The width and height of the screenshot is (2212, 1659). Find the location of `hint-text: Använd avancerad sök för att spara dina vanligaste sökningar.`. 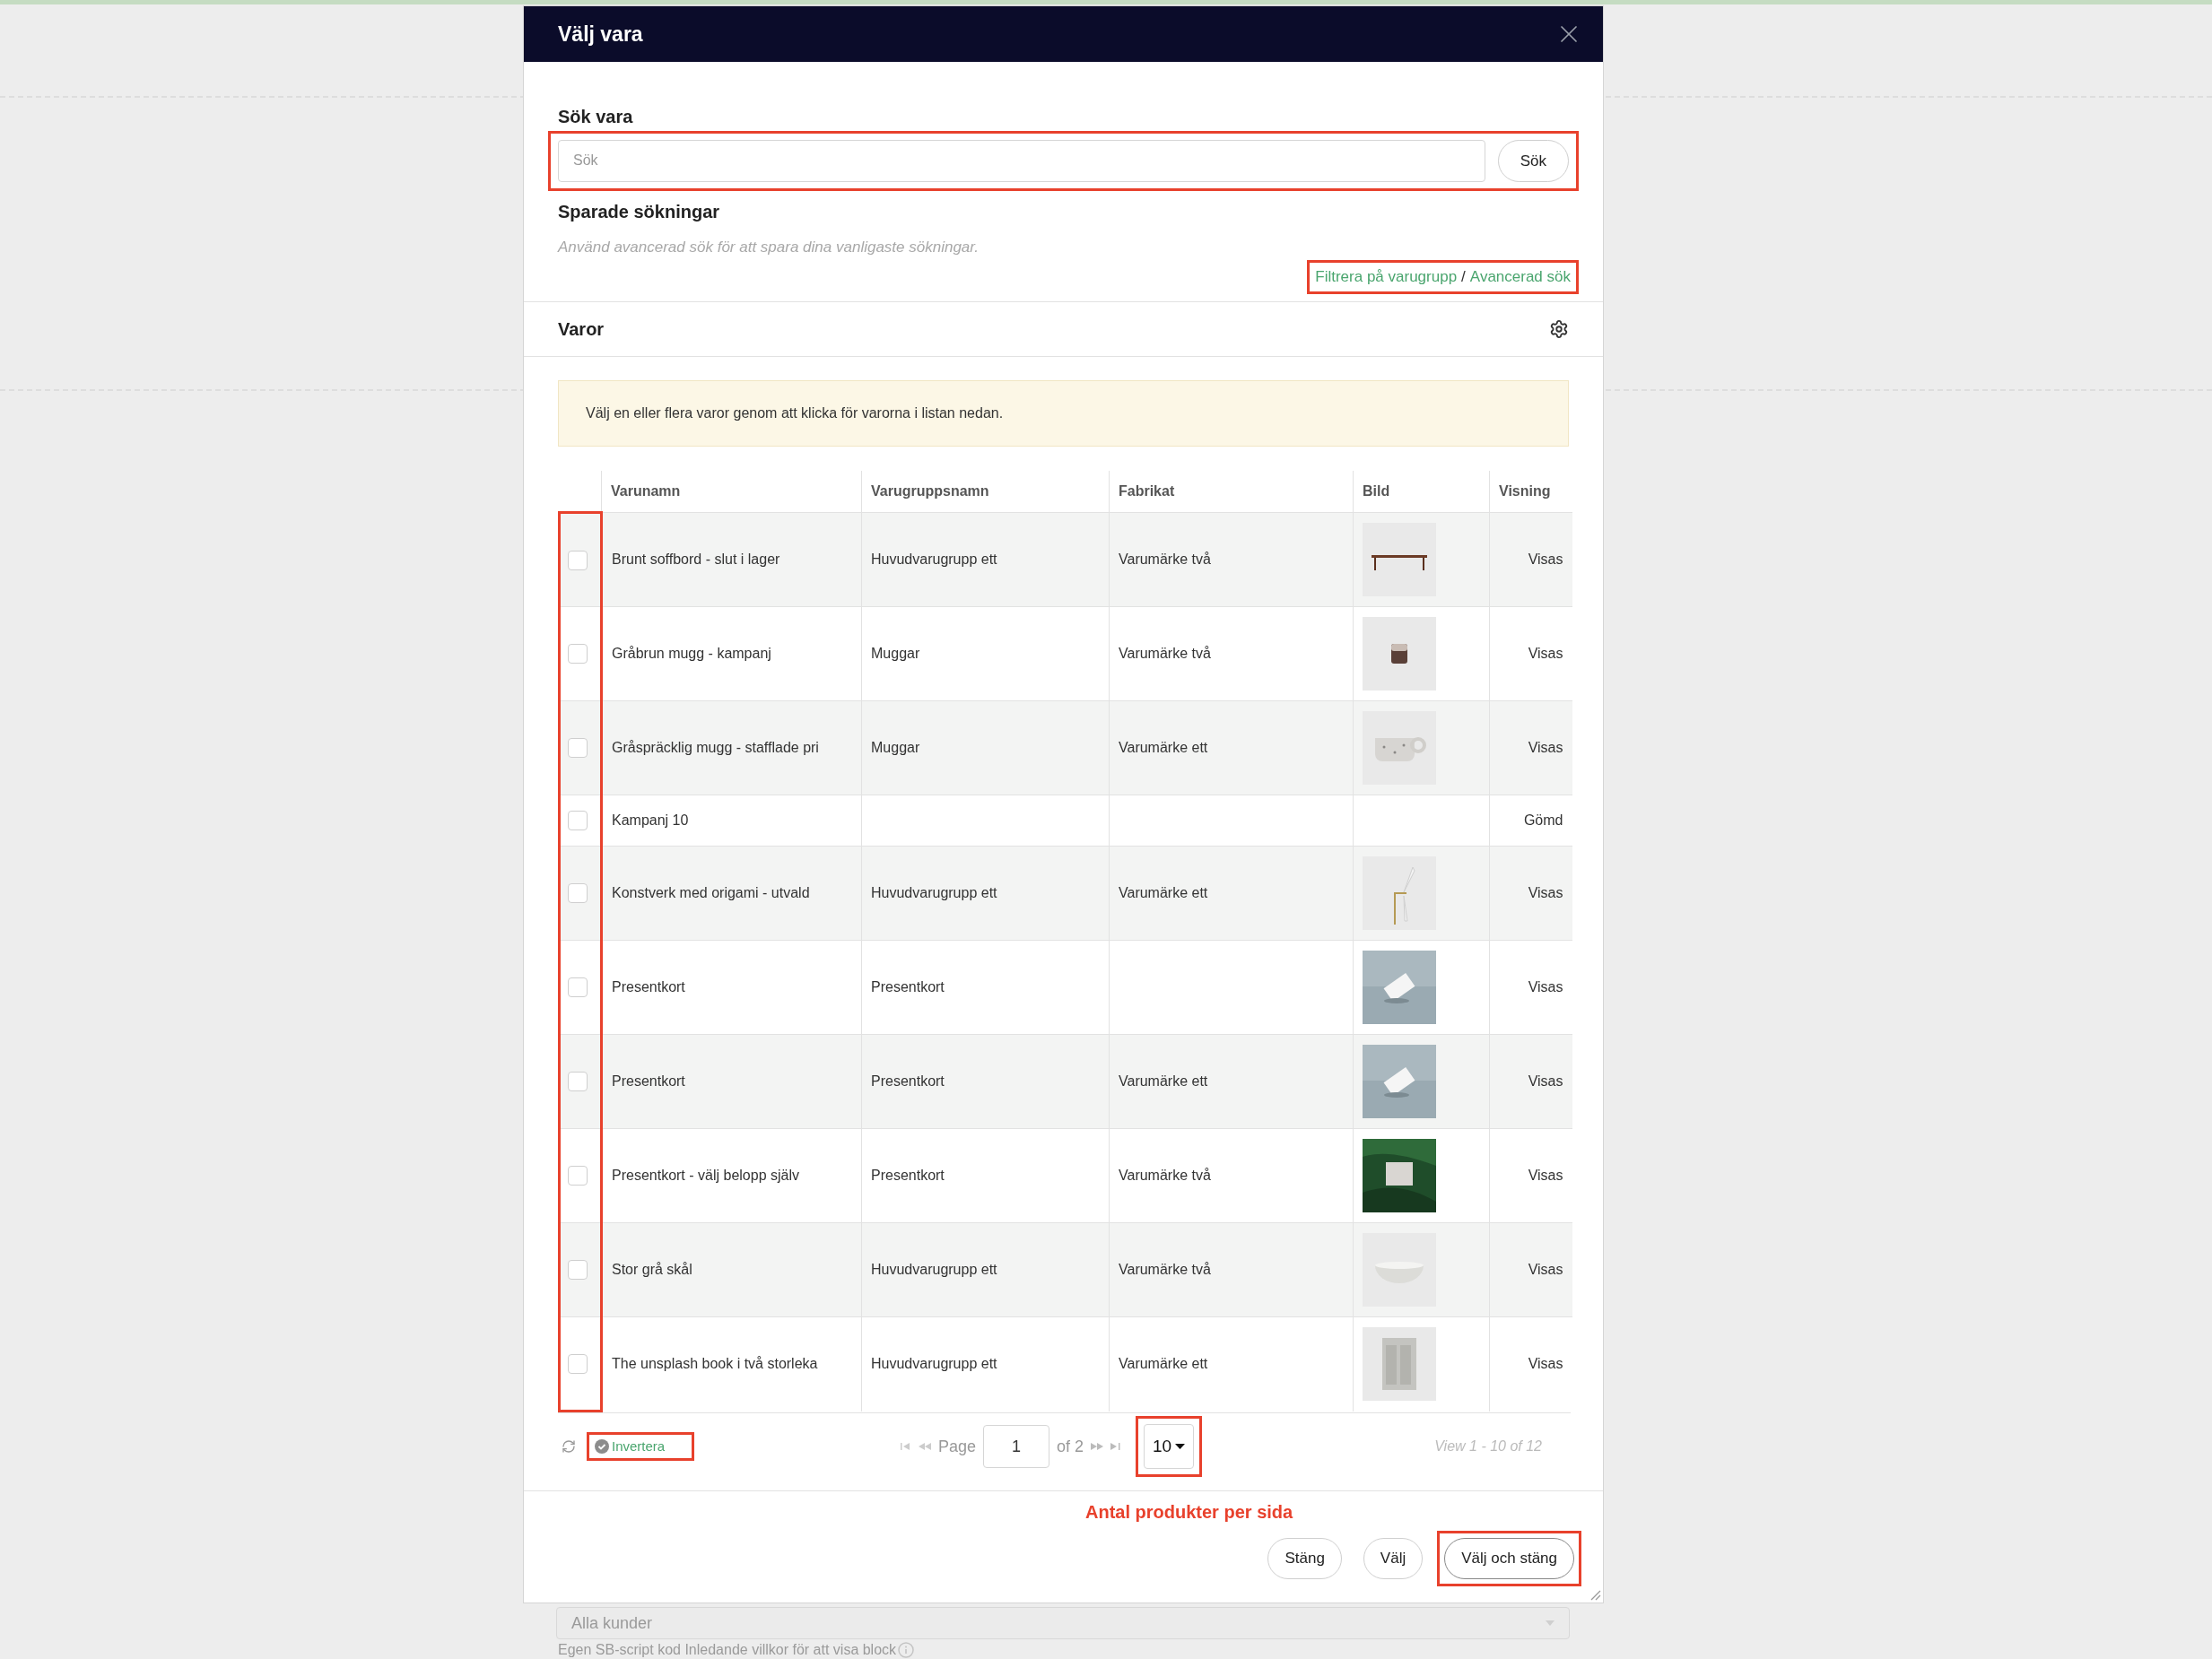

hint-text: Använd avancerad sök för att spara dina vanligaste sökningar. is located at coordinates (769, 247).